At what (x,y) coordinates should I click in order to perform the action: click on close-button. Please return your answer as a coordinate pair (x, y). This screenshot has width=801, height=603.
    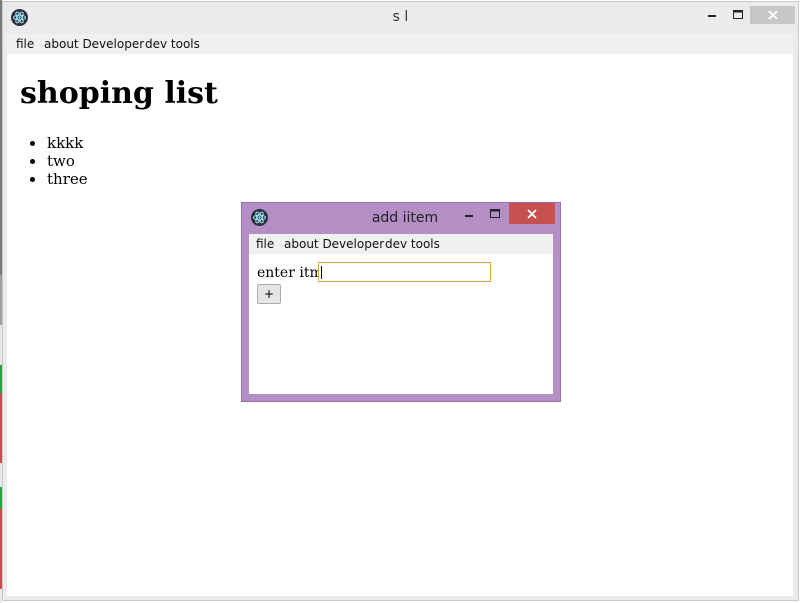
    Looking at the image, I should click on (772, 15).